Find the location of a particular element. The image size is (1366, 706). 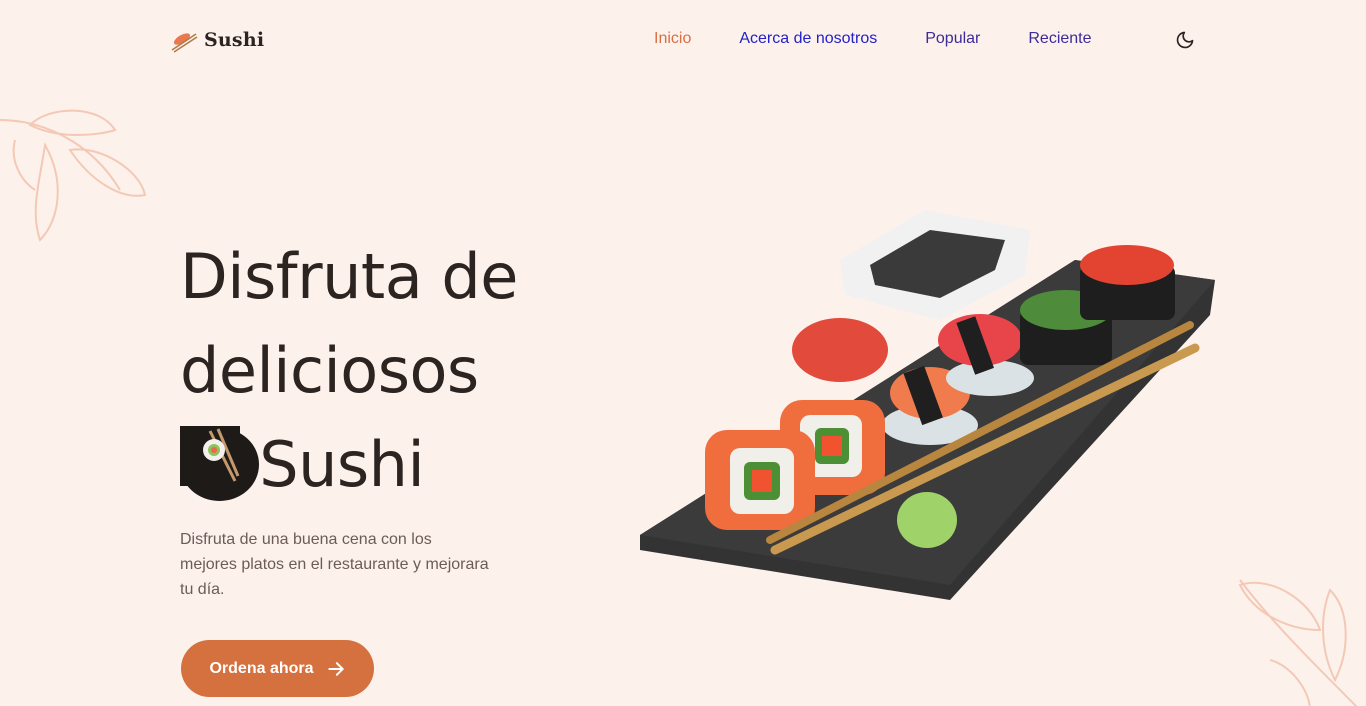

order-now-label: Ordena ahora is located at coordinates (261, 668).